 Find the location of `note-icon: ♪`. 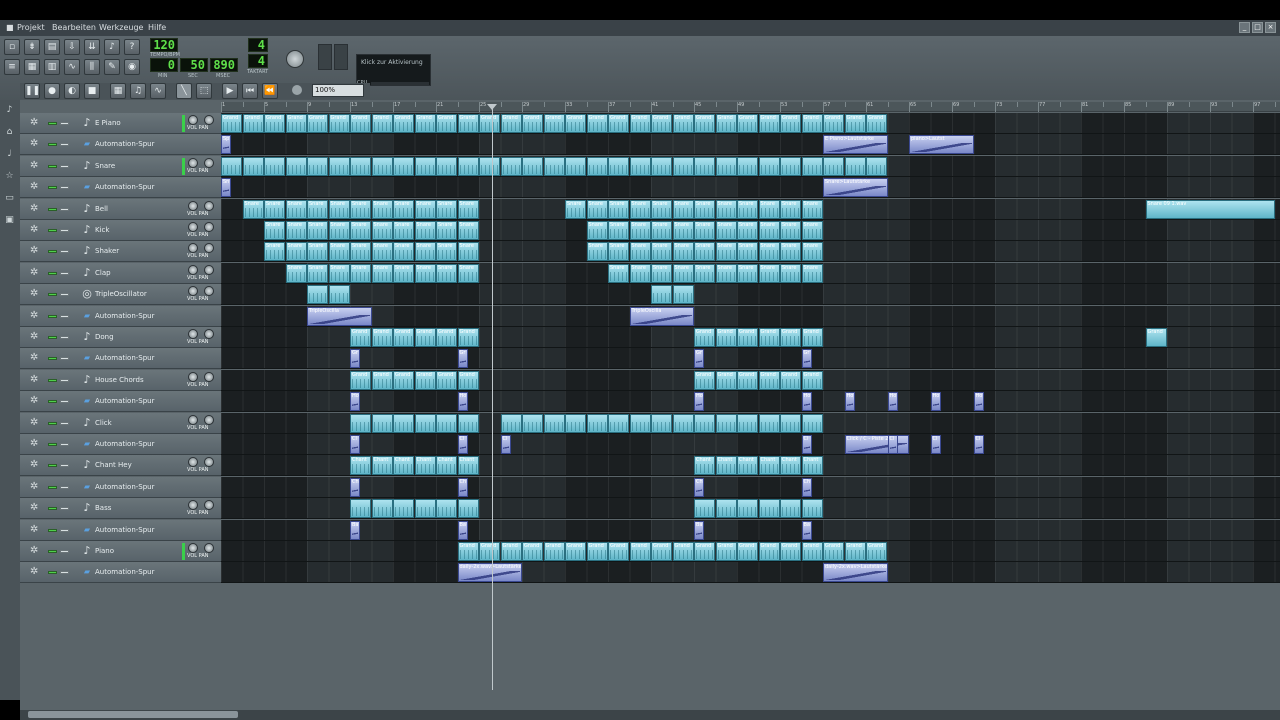

note-icon: ♪ is located at coordinates (87, 508).